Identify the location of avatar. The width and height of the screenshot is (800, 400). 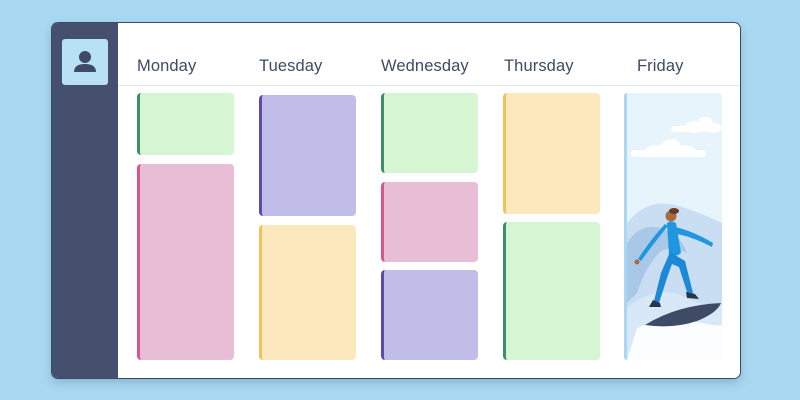
(85, 62).